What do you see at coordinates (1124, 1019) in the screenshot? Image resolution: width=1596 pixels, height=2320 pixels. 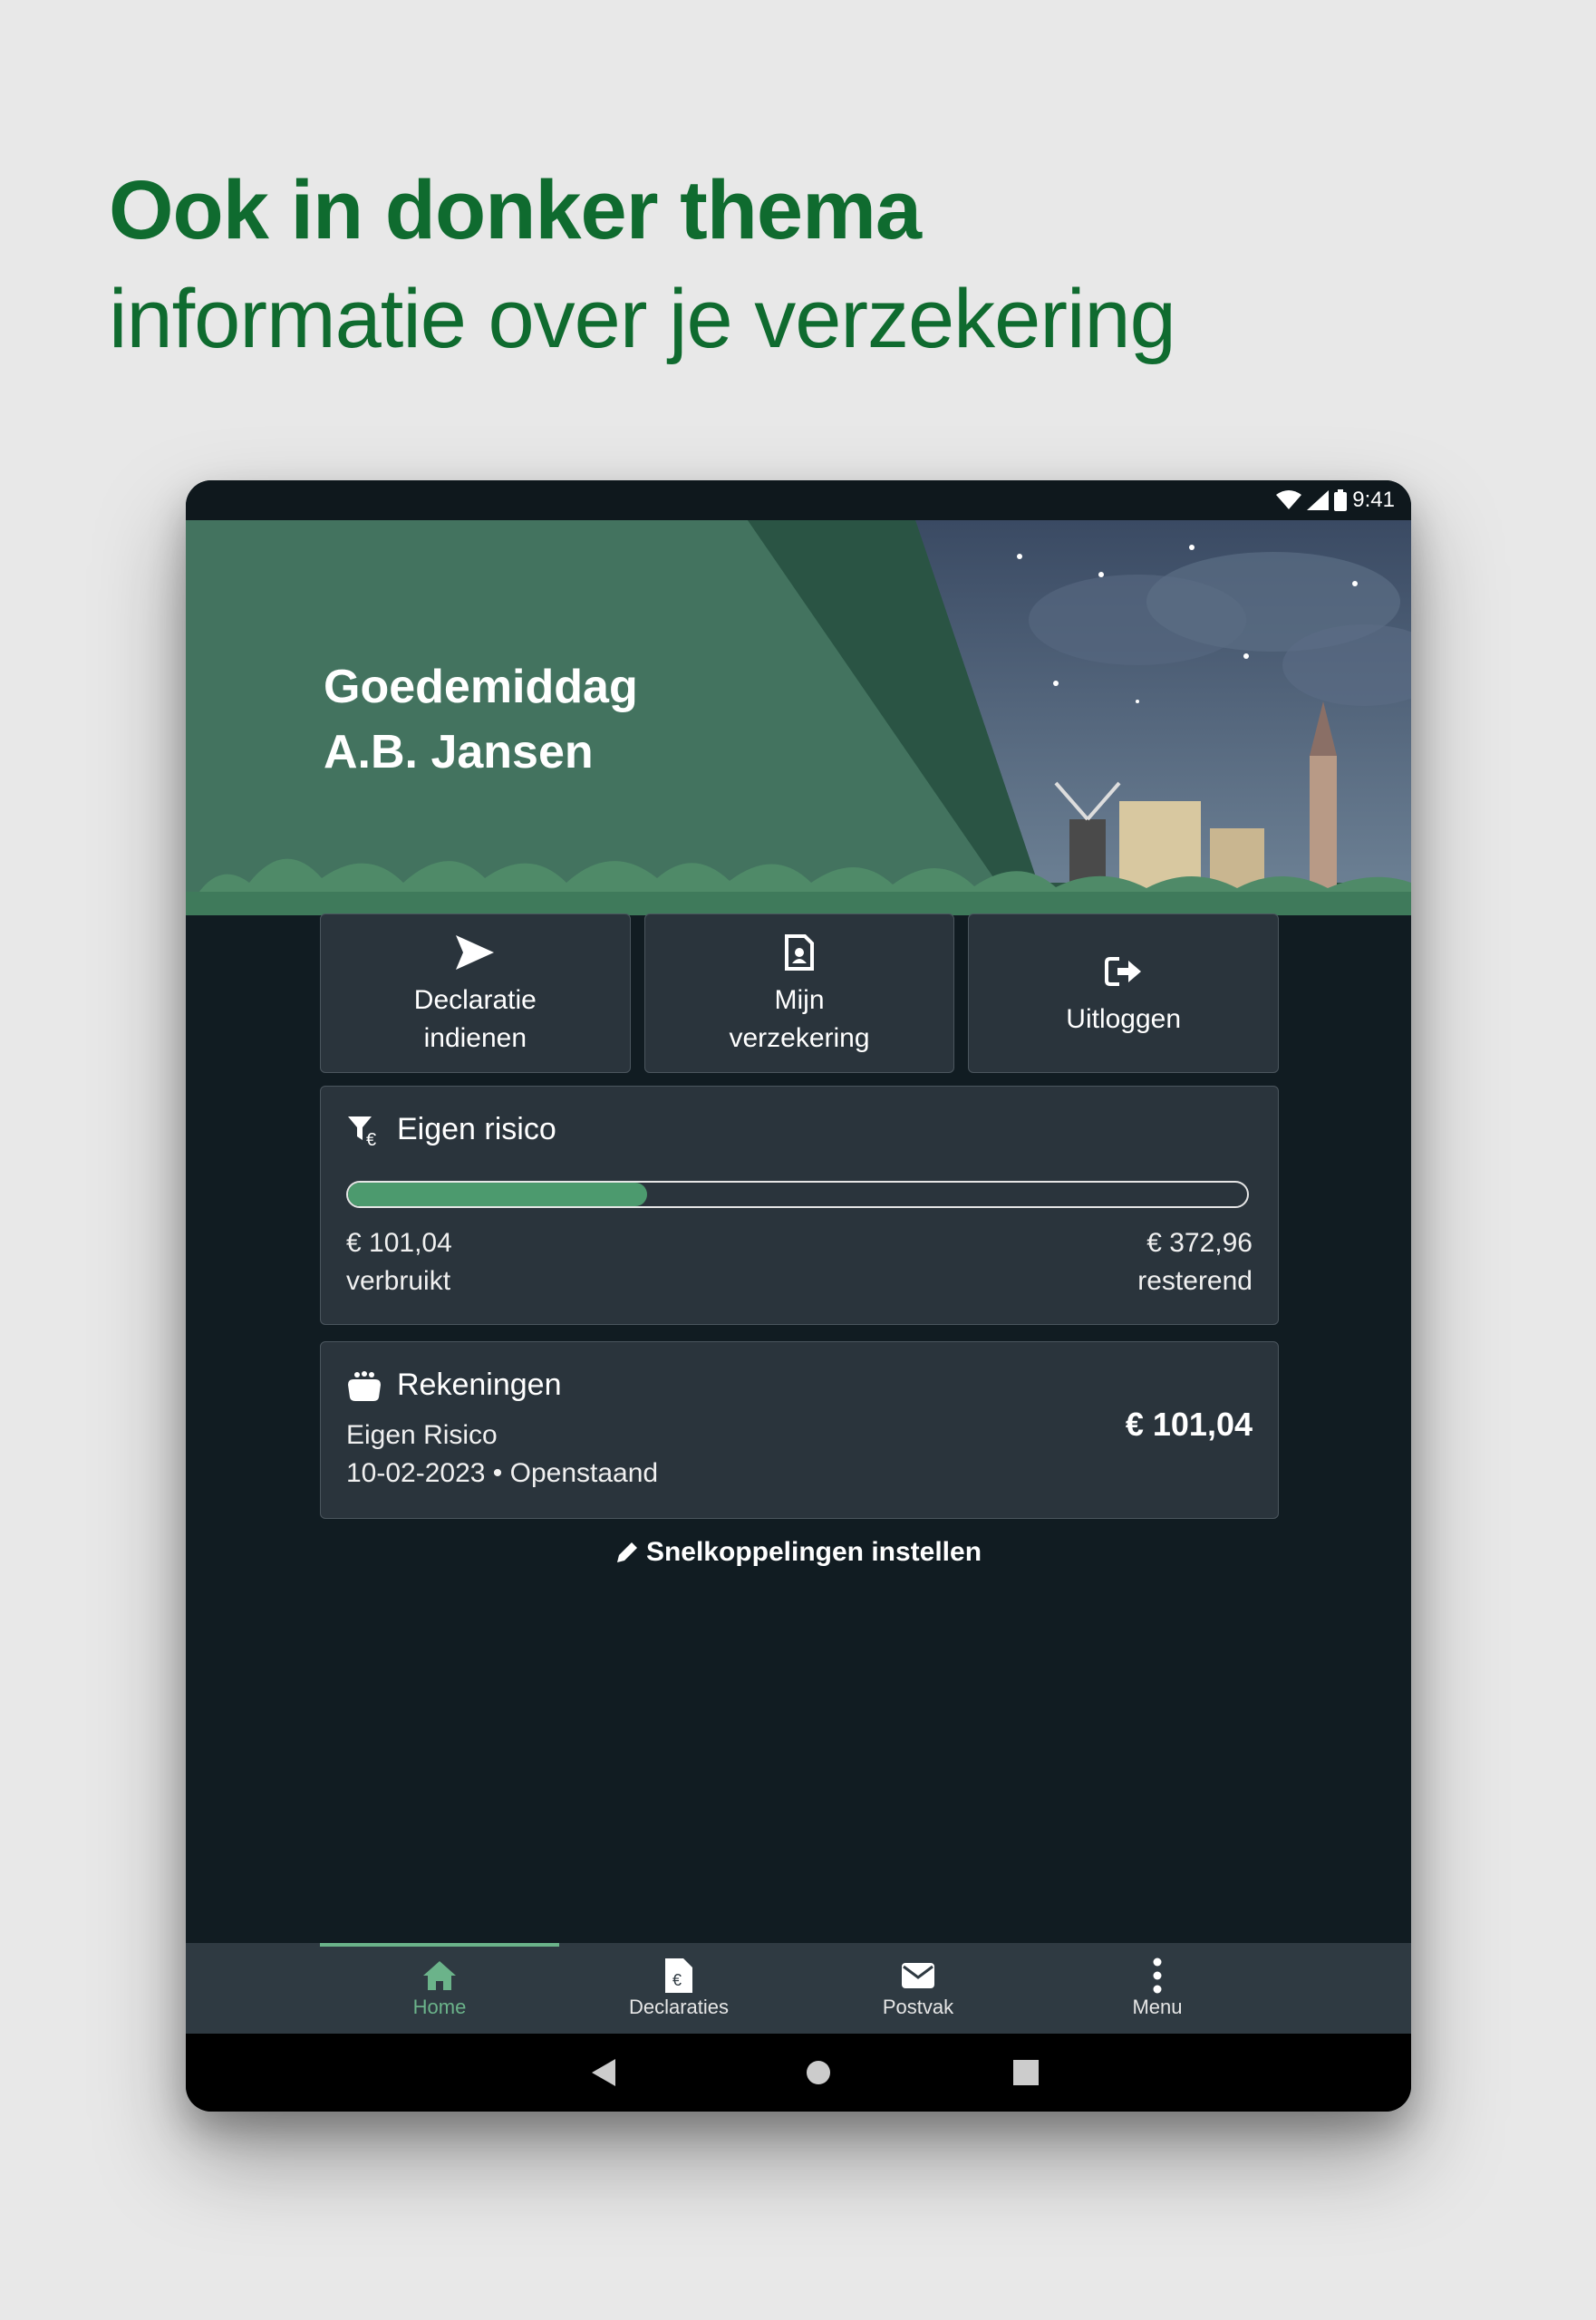 I see `uitloggen-label: Uitloggen` at bounding box center [1124, 1019].